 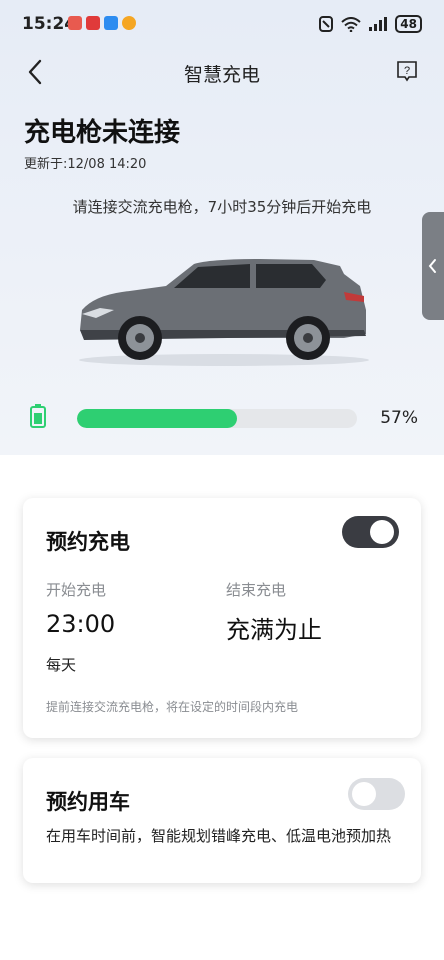 I want to click on battery-percent: 57%, so click(x=399, y=418).